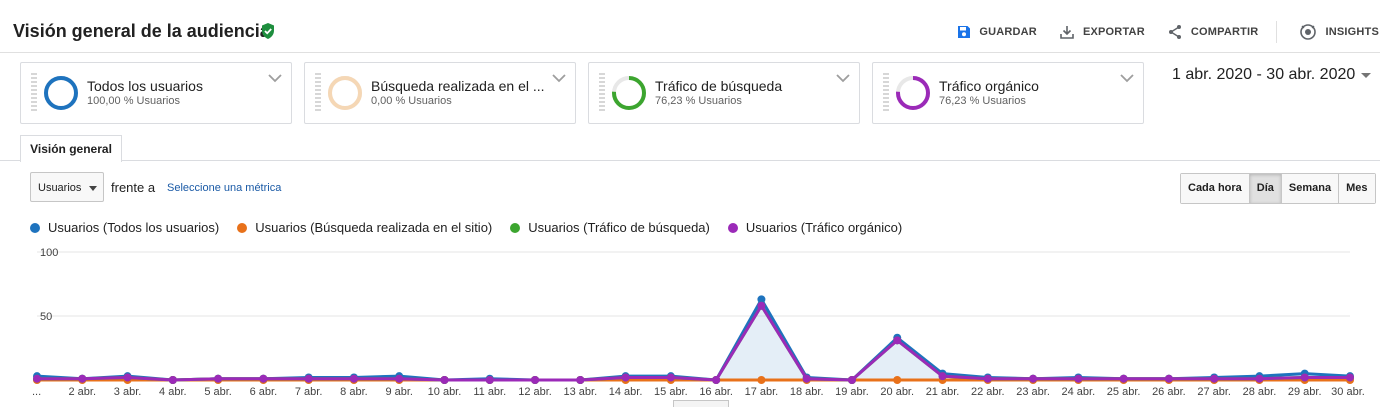  I want to click on metric-select-value: Usuarios, so click(60, 188).